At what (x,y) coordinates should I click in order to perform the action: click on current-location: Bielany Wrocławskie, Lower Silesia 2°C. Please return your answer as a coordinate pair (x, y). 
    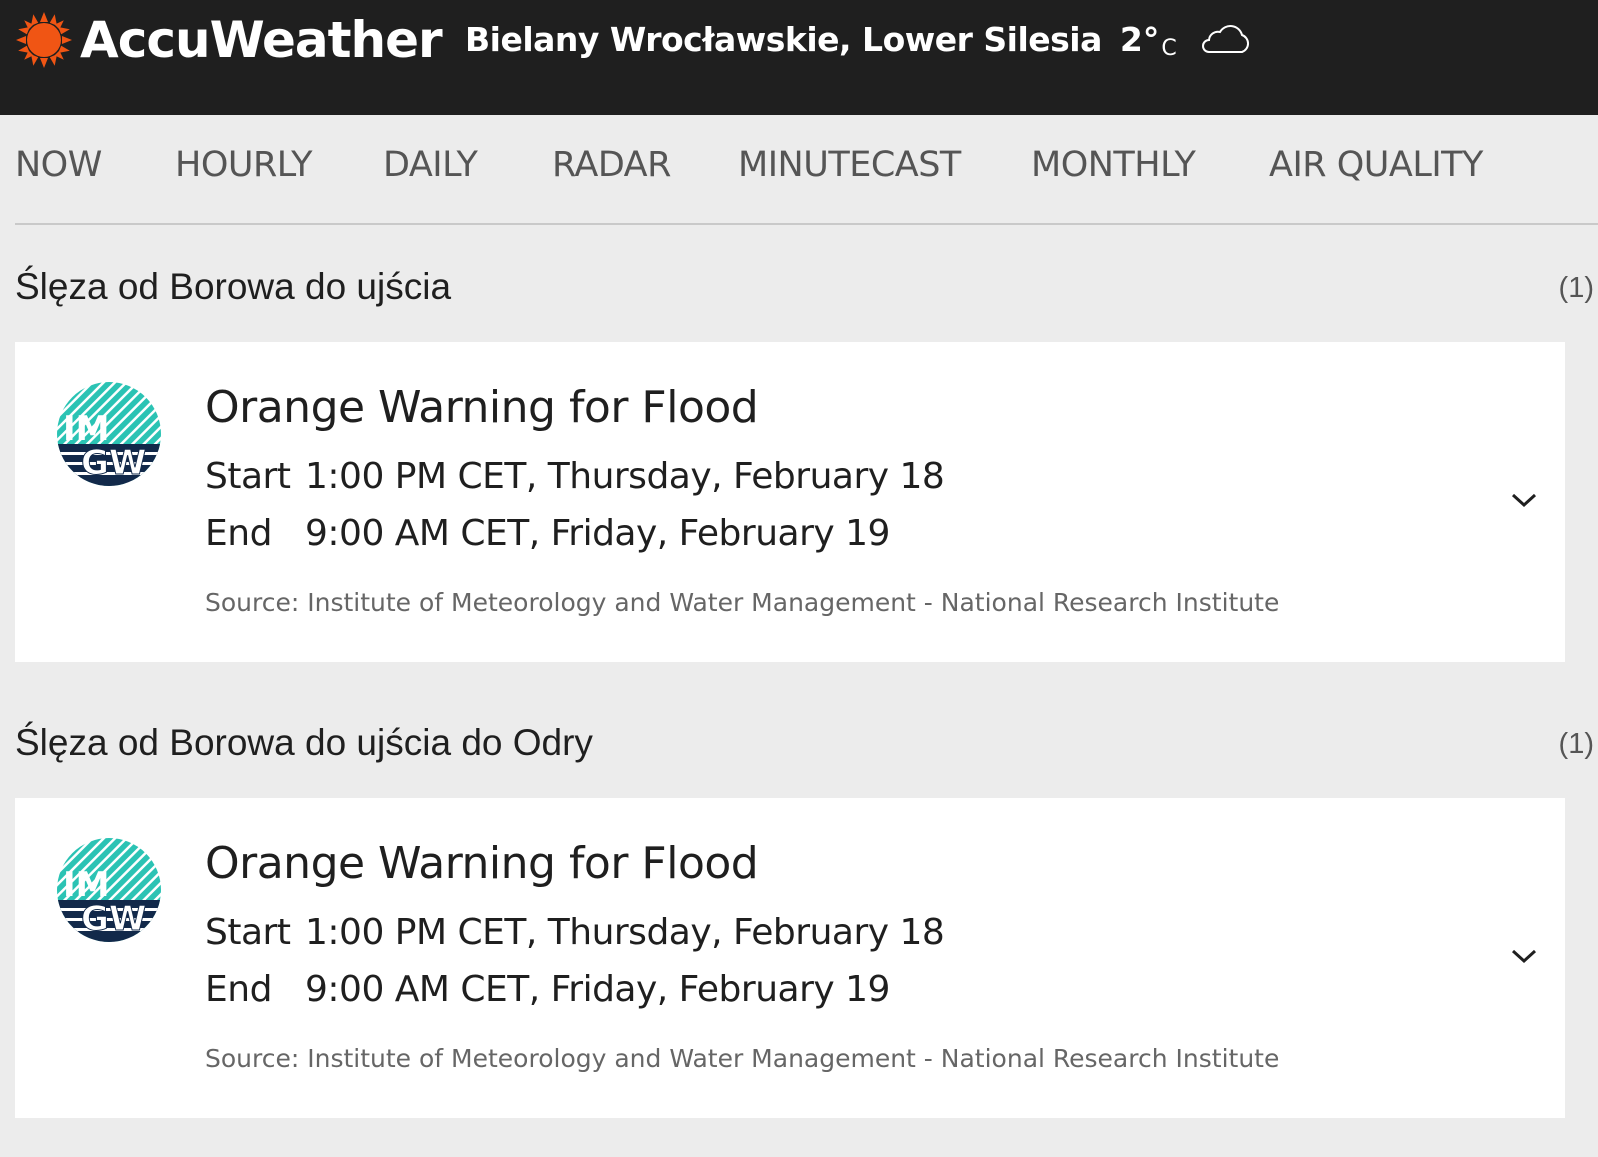
    Looking at the image, I should click on (859, 39).